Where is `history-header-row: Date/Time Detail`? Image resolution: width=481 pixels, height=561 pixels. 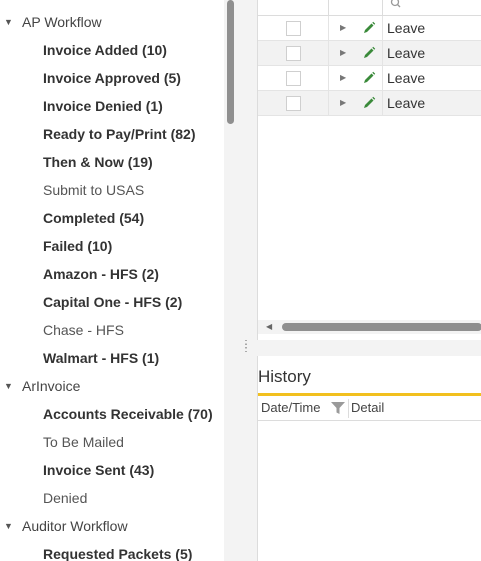
history-header-row: Date/Time Detail is located at coordinates (369, 408).